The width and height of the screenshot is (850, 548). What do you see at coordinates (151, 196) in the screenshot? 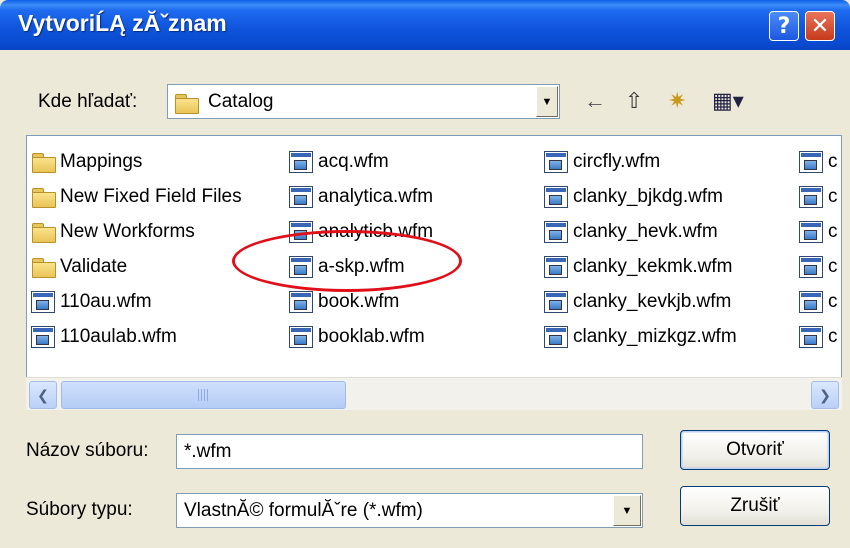
I see `list-item-label: New Fixed Field Files` at bounding box center [151, 196].